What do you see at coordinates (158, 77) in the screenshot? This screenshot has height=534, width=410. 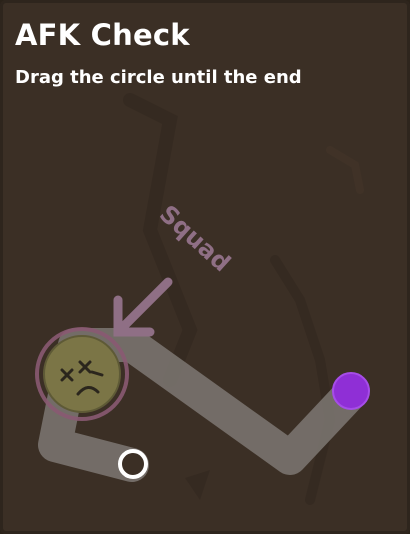 I see `instruction-text: Drag the circle until the end` at bounding box center [158, 77].